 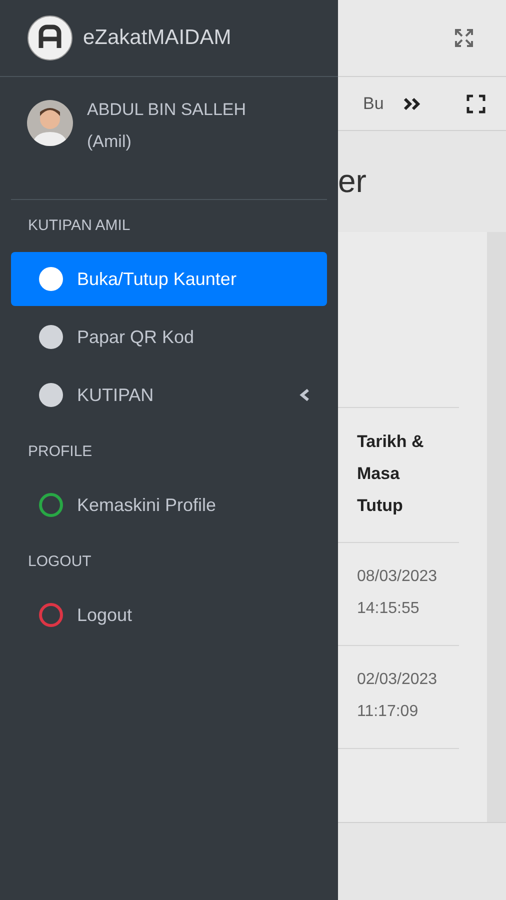 What do you see at coordinates (375, 104) in the screenshot?
I see `toolbar-link: Bu` at bounding box center [375, 104].